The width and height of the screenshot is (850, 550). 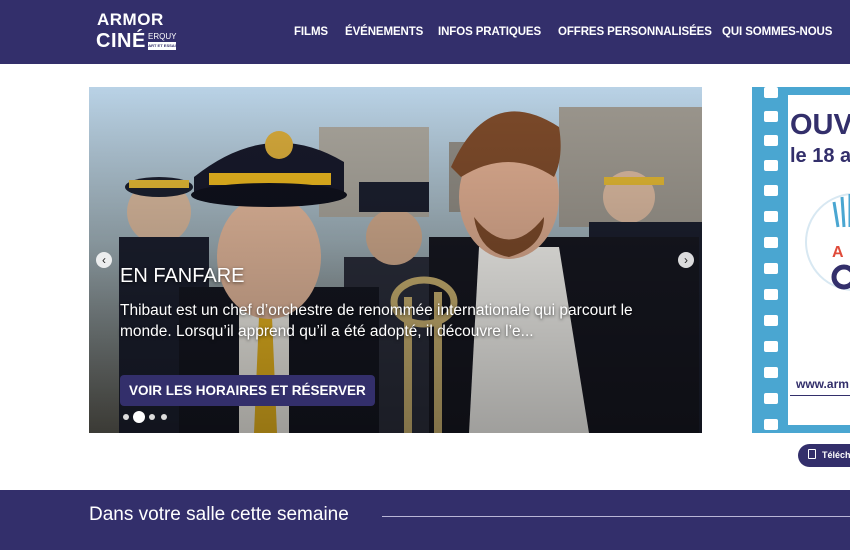 I want to click on download-button-label: Téléch, so click(x=836, y=455).